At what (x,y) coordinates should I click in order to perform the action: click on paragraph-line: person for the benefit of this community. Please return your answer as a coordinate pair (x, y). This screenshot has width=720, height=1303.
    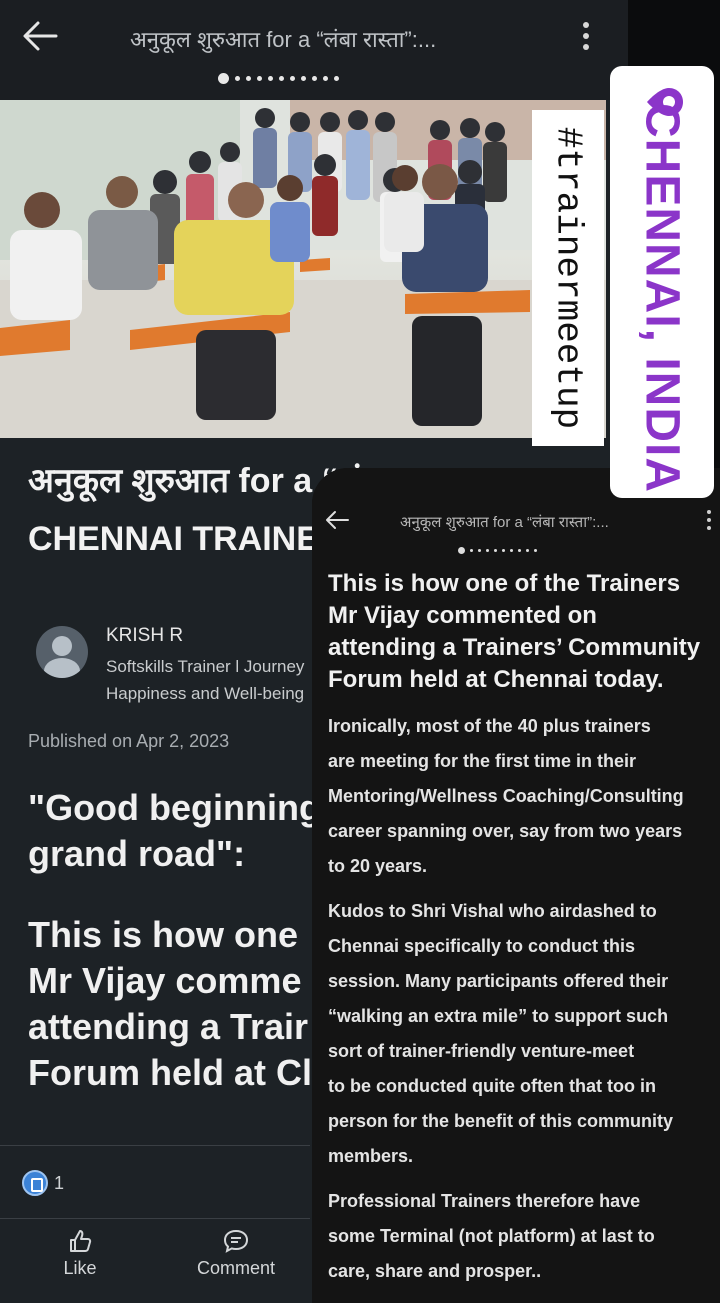
    Looking at the image, I should click on (501, 1121).